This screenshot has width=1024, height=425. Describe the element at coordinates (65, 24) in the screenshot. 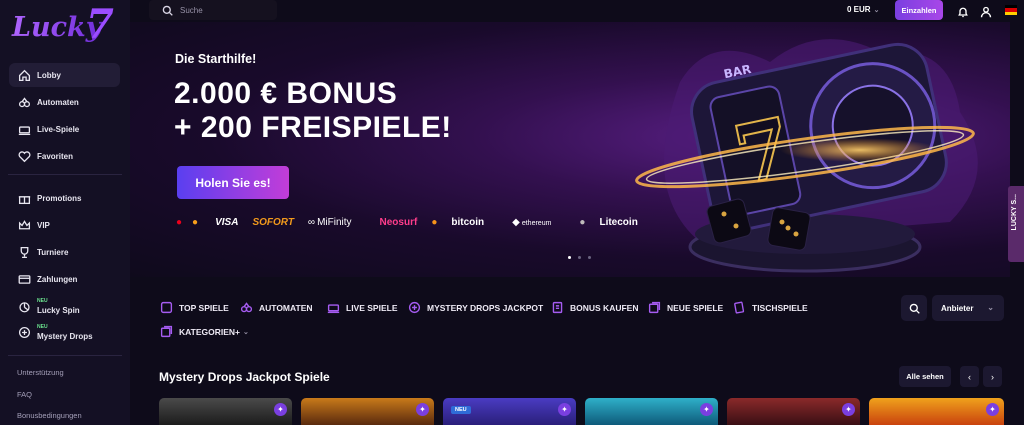

I see `lucky7-logo: Lucky 7` at that location.